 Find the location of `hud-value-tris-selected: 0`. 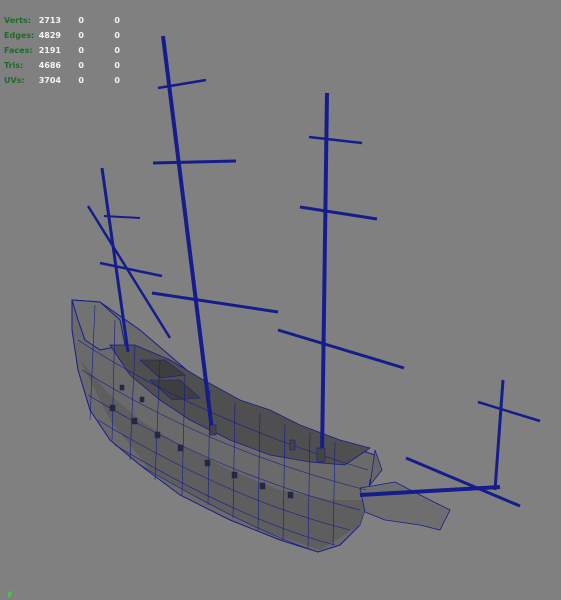

hud-value-tris-selected: 0 is located at coordinates (81, 65).